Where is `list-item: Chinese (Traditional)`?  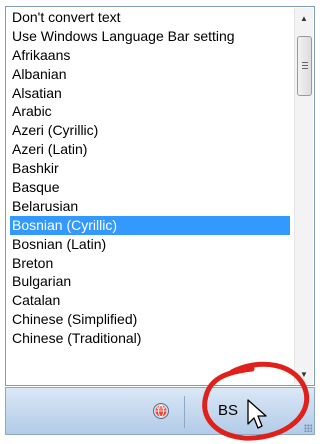
list-item: Chinese (Traditional) is located at coordinates (150, 338).